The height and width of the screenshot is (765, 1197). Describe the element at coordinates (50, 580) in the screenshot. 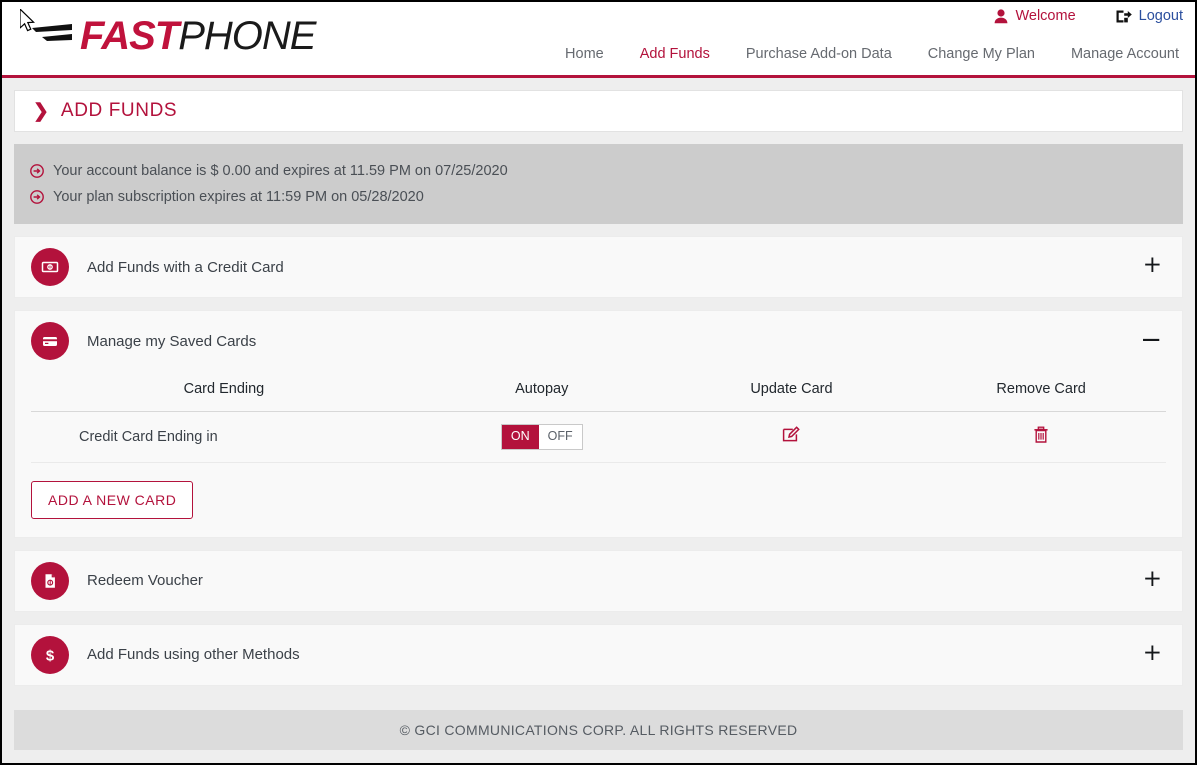

I see `voucher-document-icon` at that location.